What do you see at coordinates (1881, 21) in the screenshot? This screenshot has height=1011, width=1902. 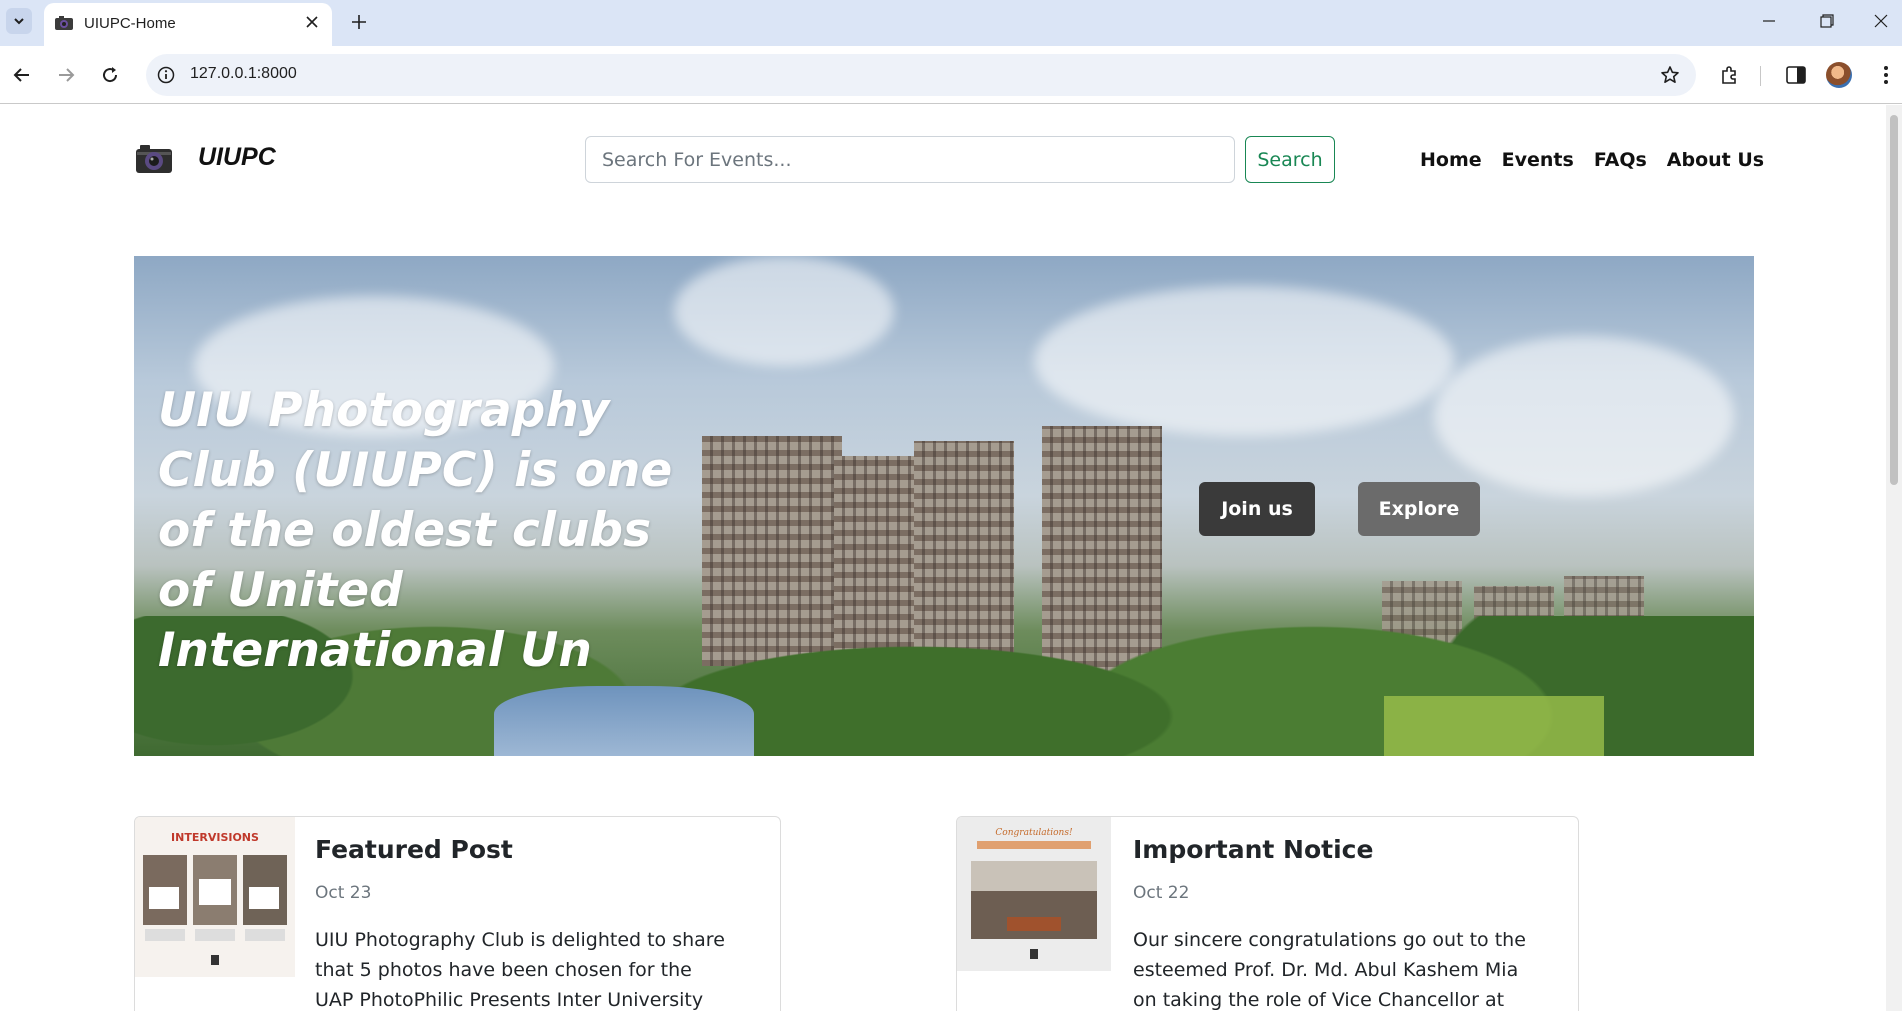 I see `close-window-icon` at bounding box center [1881, 21].